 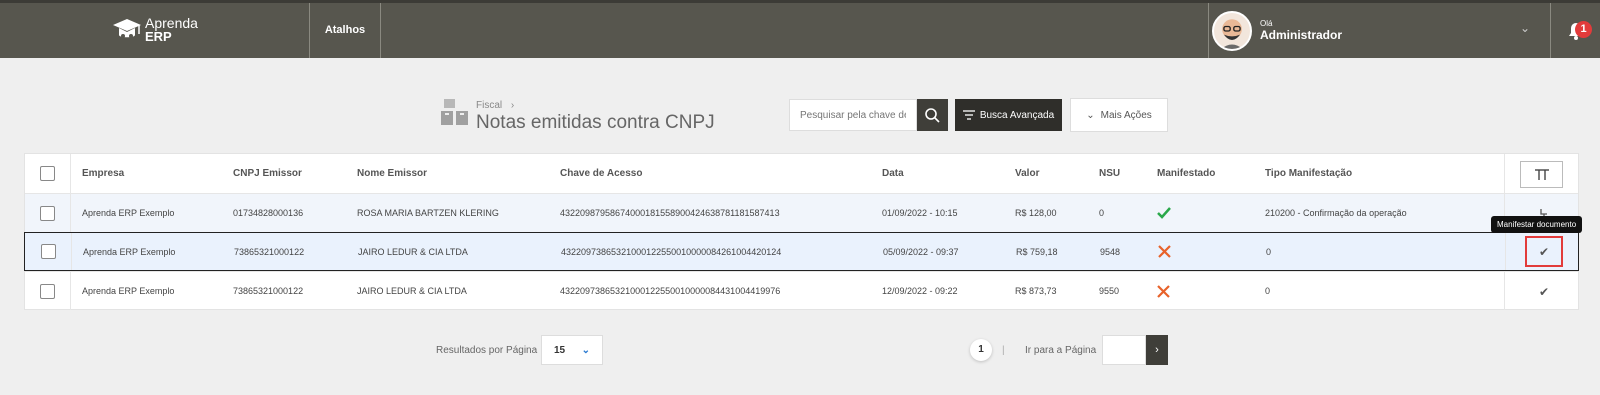 What do you see at coordinates (1061, 350) in the screenshot?
I see `goto-page-label: Ir para a Página` at bounding box center [1061, 350].